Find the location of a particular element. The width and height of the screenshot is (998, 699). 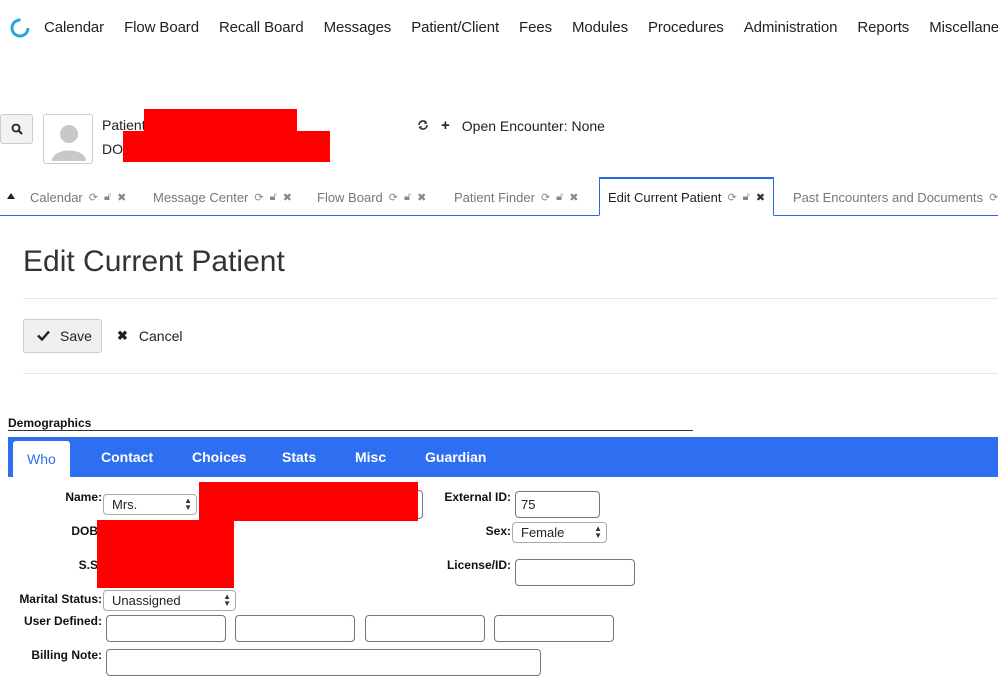

sex-select: Female ▲ ▼ is located at coordinates (559, 532).